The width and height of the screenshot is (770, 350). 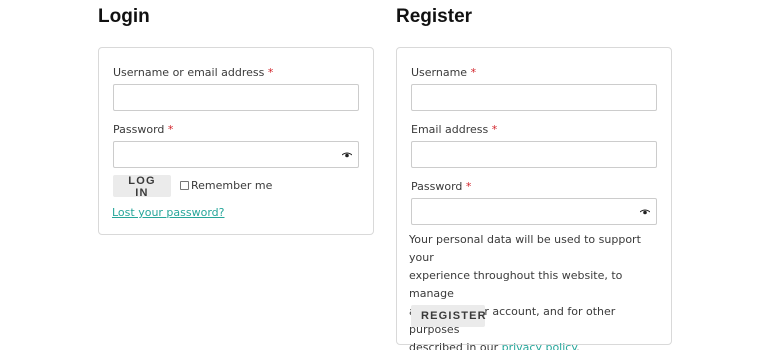 I want to click on privacy-policy-link: privacy policy, so click(x=539, y=345).